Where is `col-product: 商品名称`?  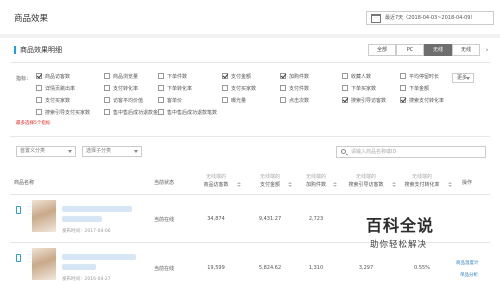
col-product: 商品名称 is located at coordinates (24, 183).